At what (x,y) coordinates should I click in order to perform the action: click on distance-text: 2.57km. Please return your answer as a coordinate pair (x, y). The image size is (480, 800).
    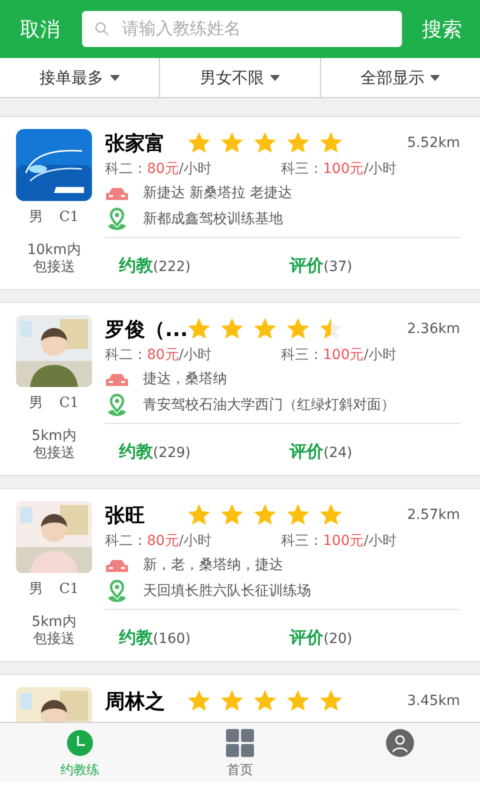
    Looking at the image, I should click on (433, 515).